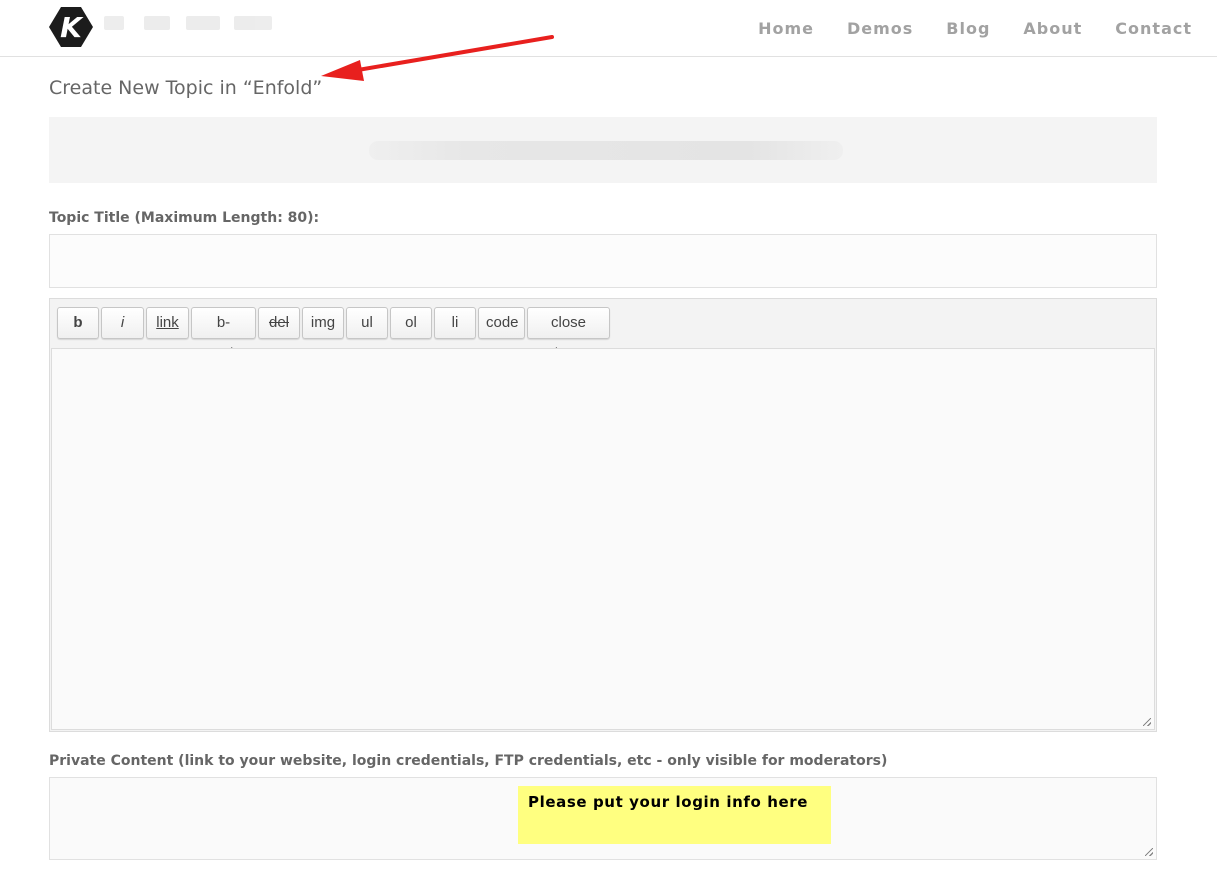 The height and width of the screenshot is (871, 1217). Describe the element at coordinates (184, 218) in the screenshot. I see `topic-title-label: Topic Title (Maximum Length: 80):` at that location.